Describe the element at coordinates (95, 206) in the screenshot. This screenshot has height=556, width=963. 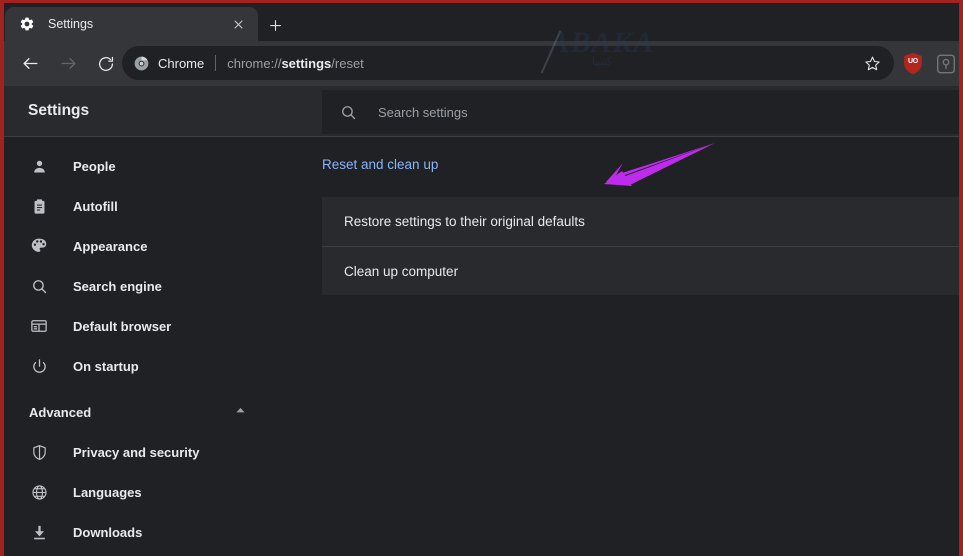
I see `sidebar-item-label: Autofill` at that location.